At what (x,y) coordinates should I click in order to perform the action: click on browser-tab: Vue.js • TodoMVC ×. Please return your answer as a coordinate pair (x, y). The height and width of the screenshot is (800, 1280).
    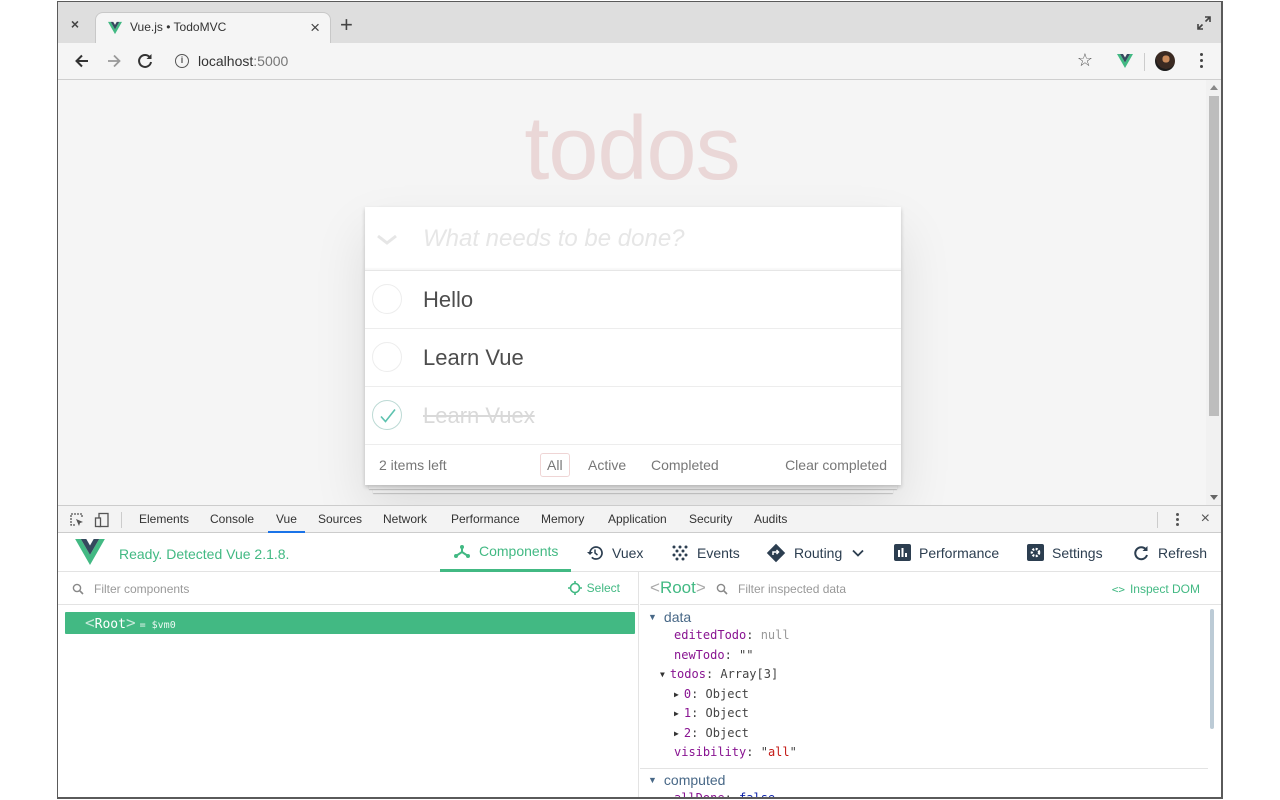
    Looking at the image, I should click on (213, 28).